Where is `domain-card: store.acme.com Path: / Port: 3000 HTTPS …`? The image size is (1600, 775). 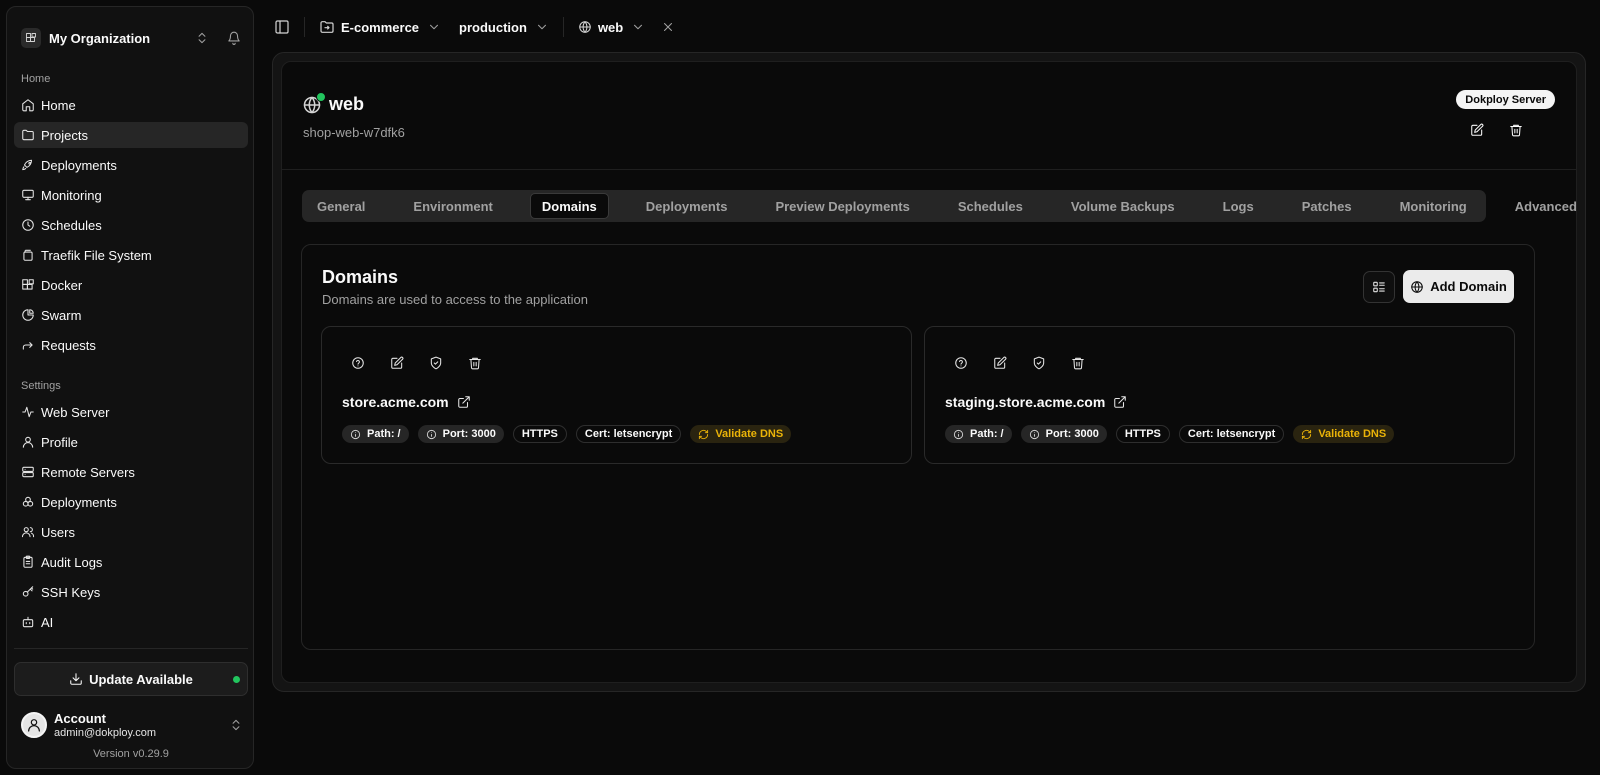
domain-card: store.acme.com Path: / Port: 3000 HTTPS … is located at coordinates (616, 395).